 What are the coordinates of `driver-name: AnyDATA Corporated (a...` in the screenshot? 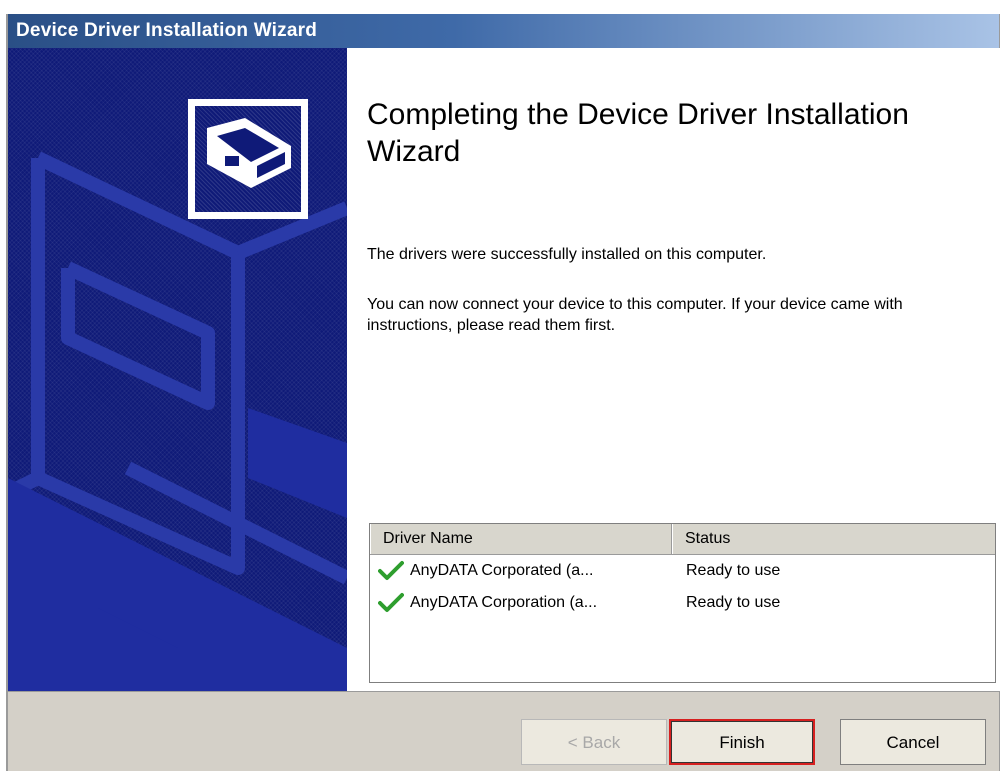 It's located at (502, 570).